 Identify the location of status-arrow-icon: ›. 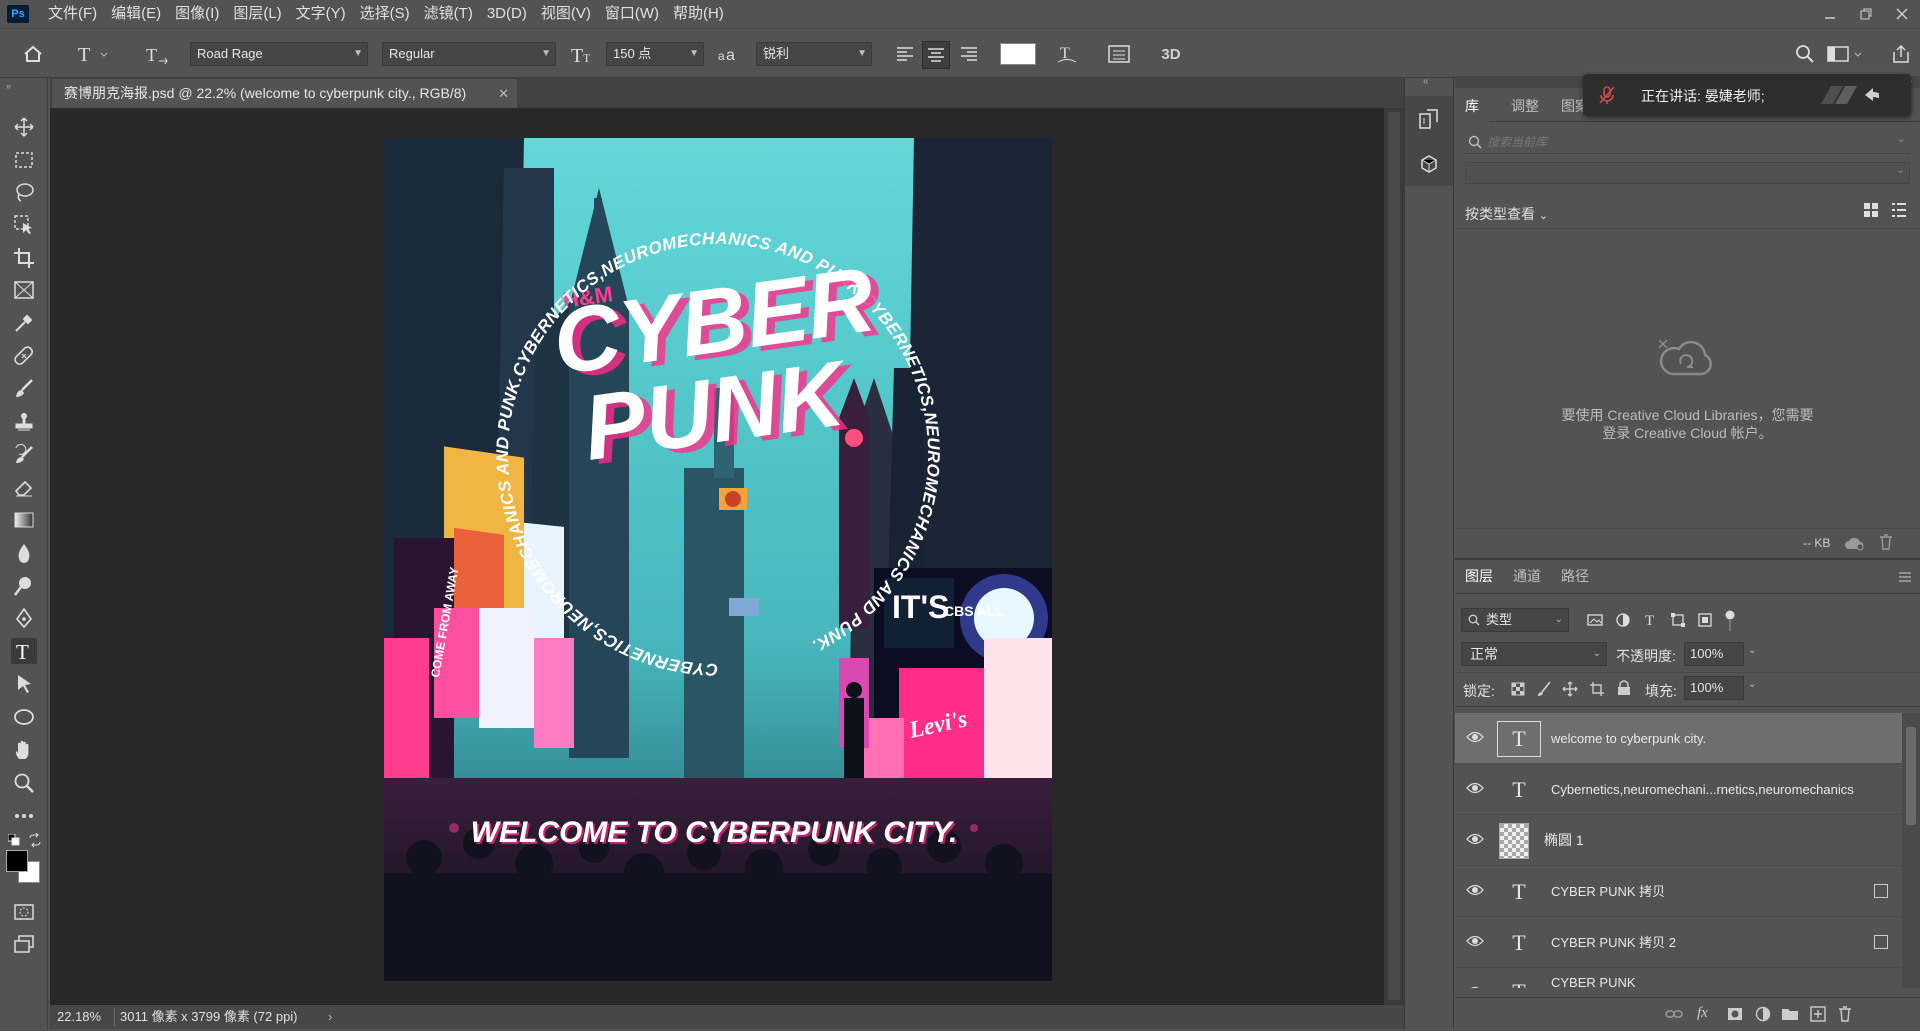
(330, 1017).